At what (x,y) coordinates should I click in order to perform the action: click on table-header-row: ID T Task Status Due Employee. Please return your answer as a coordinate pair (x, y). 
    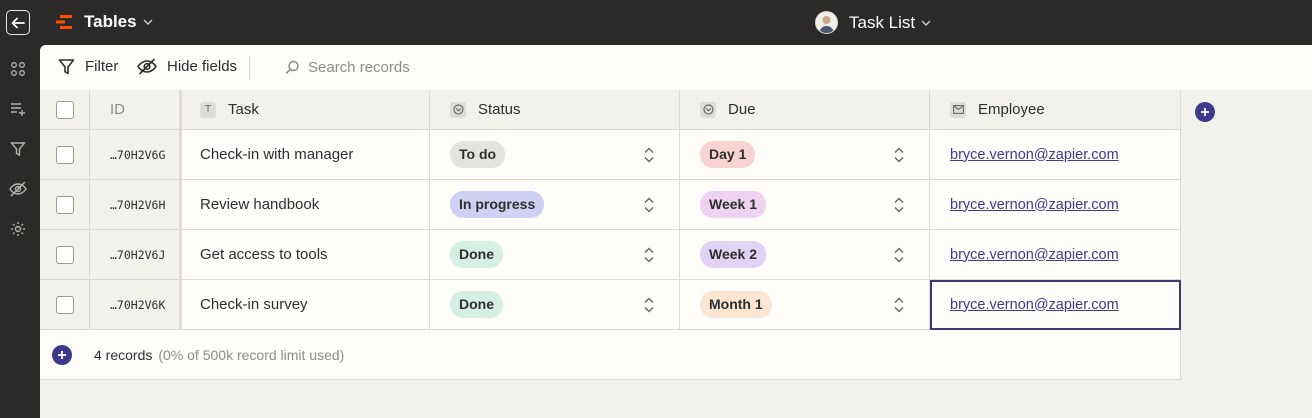
    Looking at the image, I should click on (610, 110).